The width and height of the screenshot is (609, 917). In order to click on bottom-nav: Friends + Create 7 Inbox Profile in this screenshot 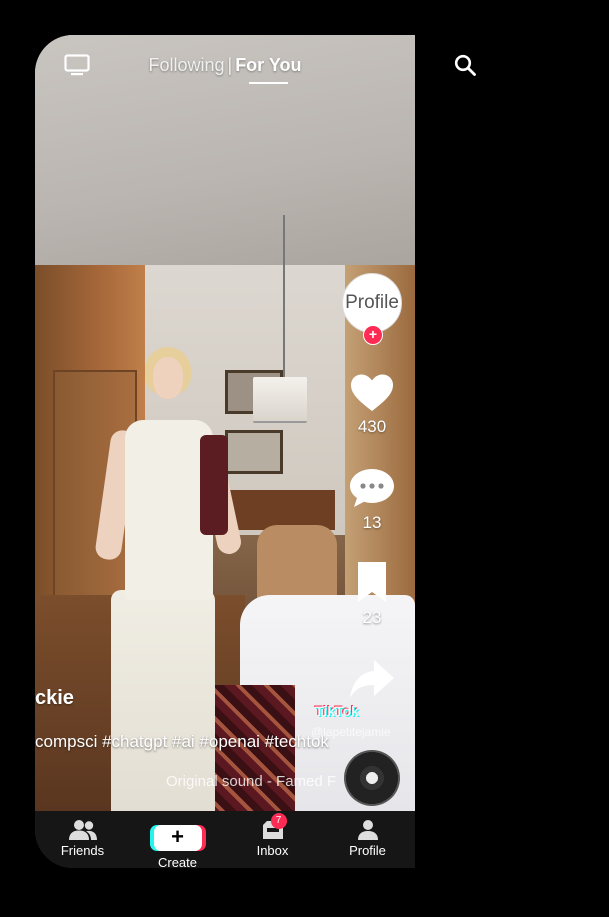, I will do `click(225, 839)`.